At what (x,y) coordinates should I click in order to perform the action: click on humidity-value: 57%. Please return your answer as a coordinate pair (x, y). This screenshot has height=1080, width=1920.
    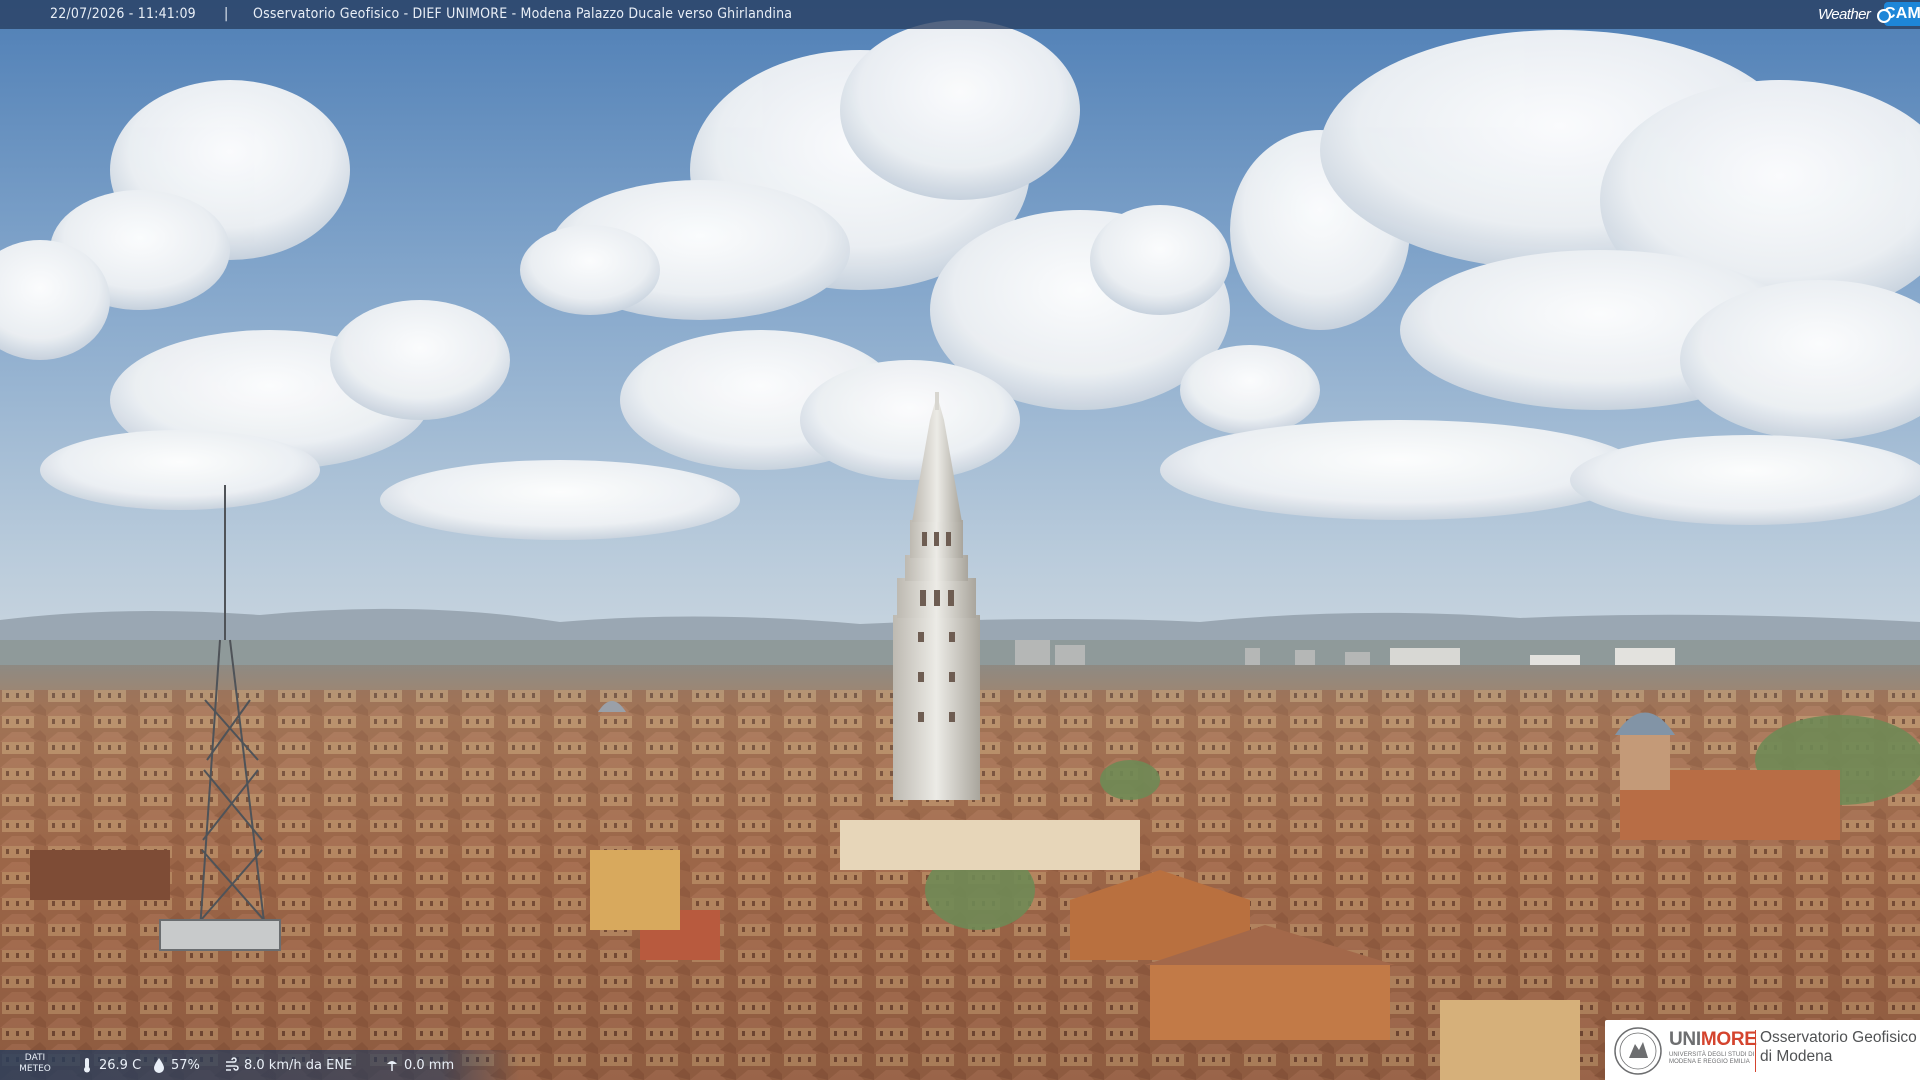
    Looking at the image, I should click on (185, 1065).